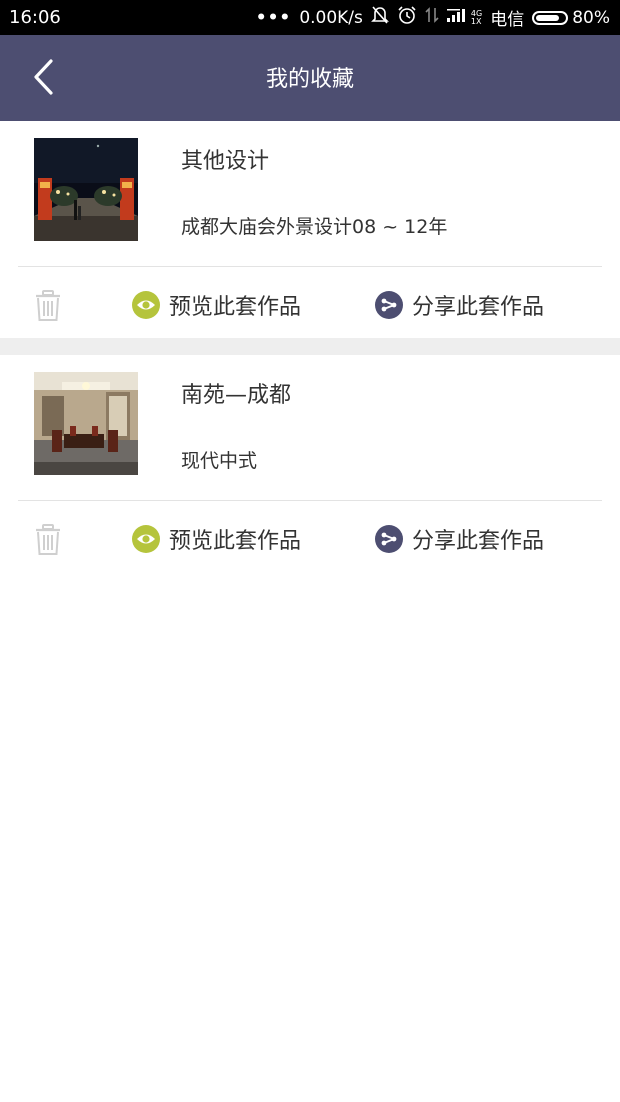 This screenshot has height=1102, width=620. I want to click on status-bar: 16:06 ••• 0.00K/s 4G 1X 电信 80%, so click(310, 17).